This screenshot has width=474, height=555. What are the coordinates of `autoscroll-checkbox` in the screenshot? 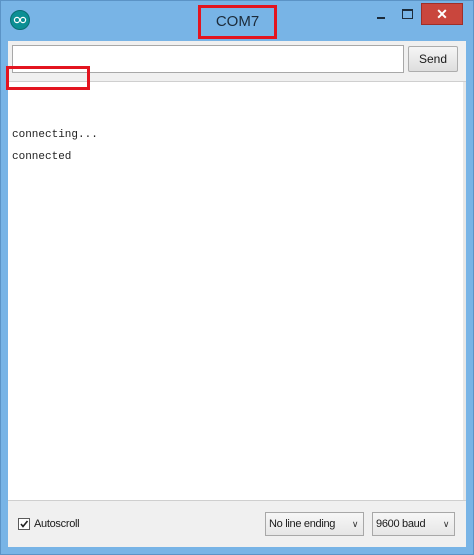 It's located at (24, 524).